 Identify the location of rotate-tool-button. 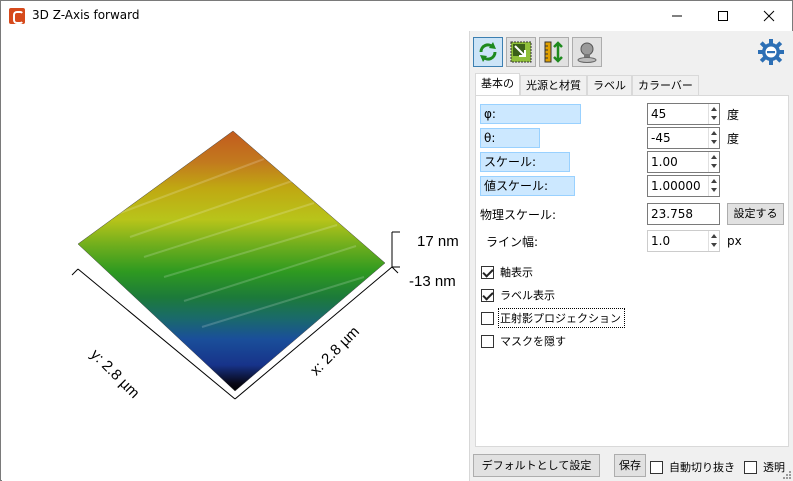
(488, 52).